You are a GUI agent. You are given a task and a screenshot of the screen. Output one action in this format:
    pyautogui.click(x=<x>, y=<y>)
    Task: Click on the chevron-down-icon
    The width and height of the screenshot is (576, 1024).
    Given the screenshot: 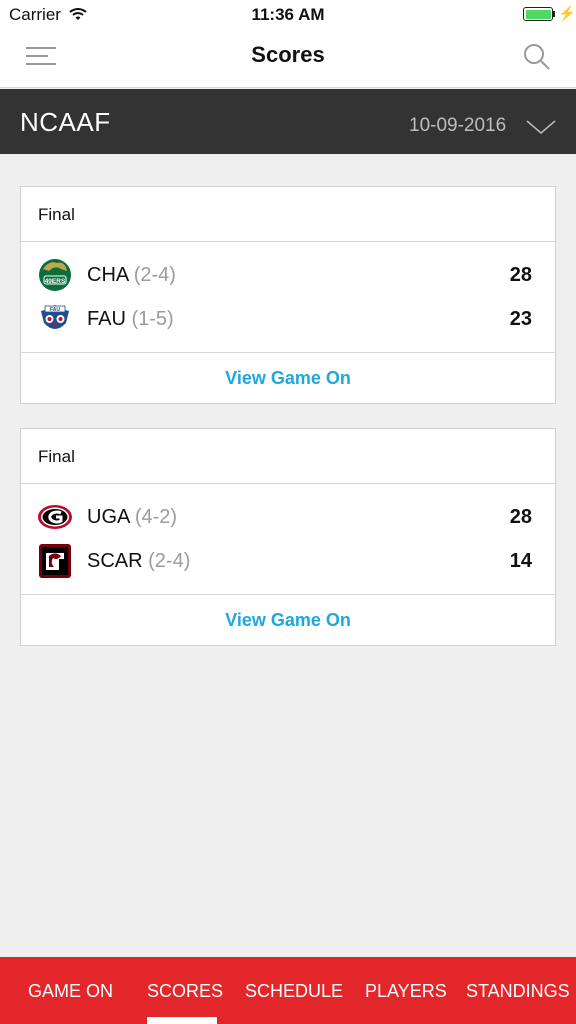 What is the action you would take?
    pyautogui.click(x=541, y=127)
    